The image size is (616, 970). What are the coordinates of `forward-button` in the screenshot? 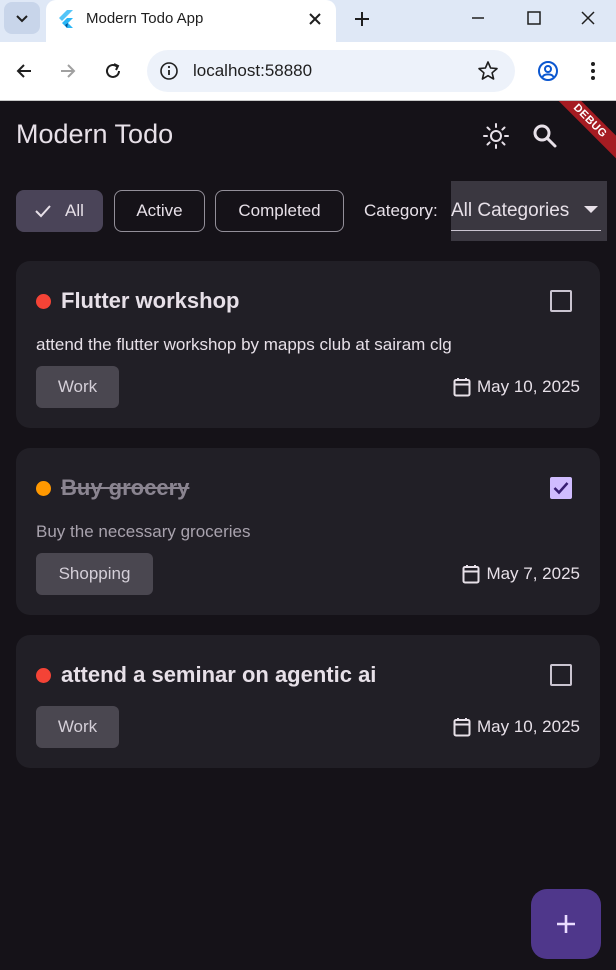 It's located at (68, 71).